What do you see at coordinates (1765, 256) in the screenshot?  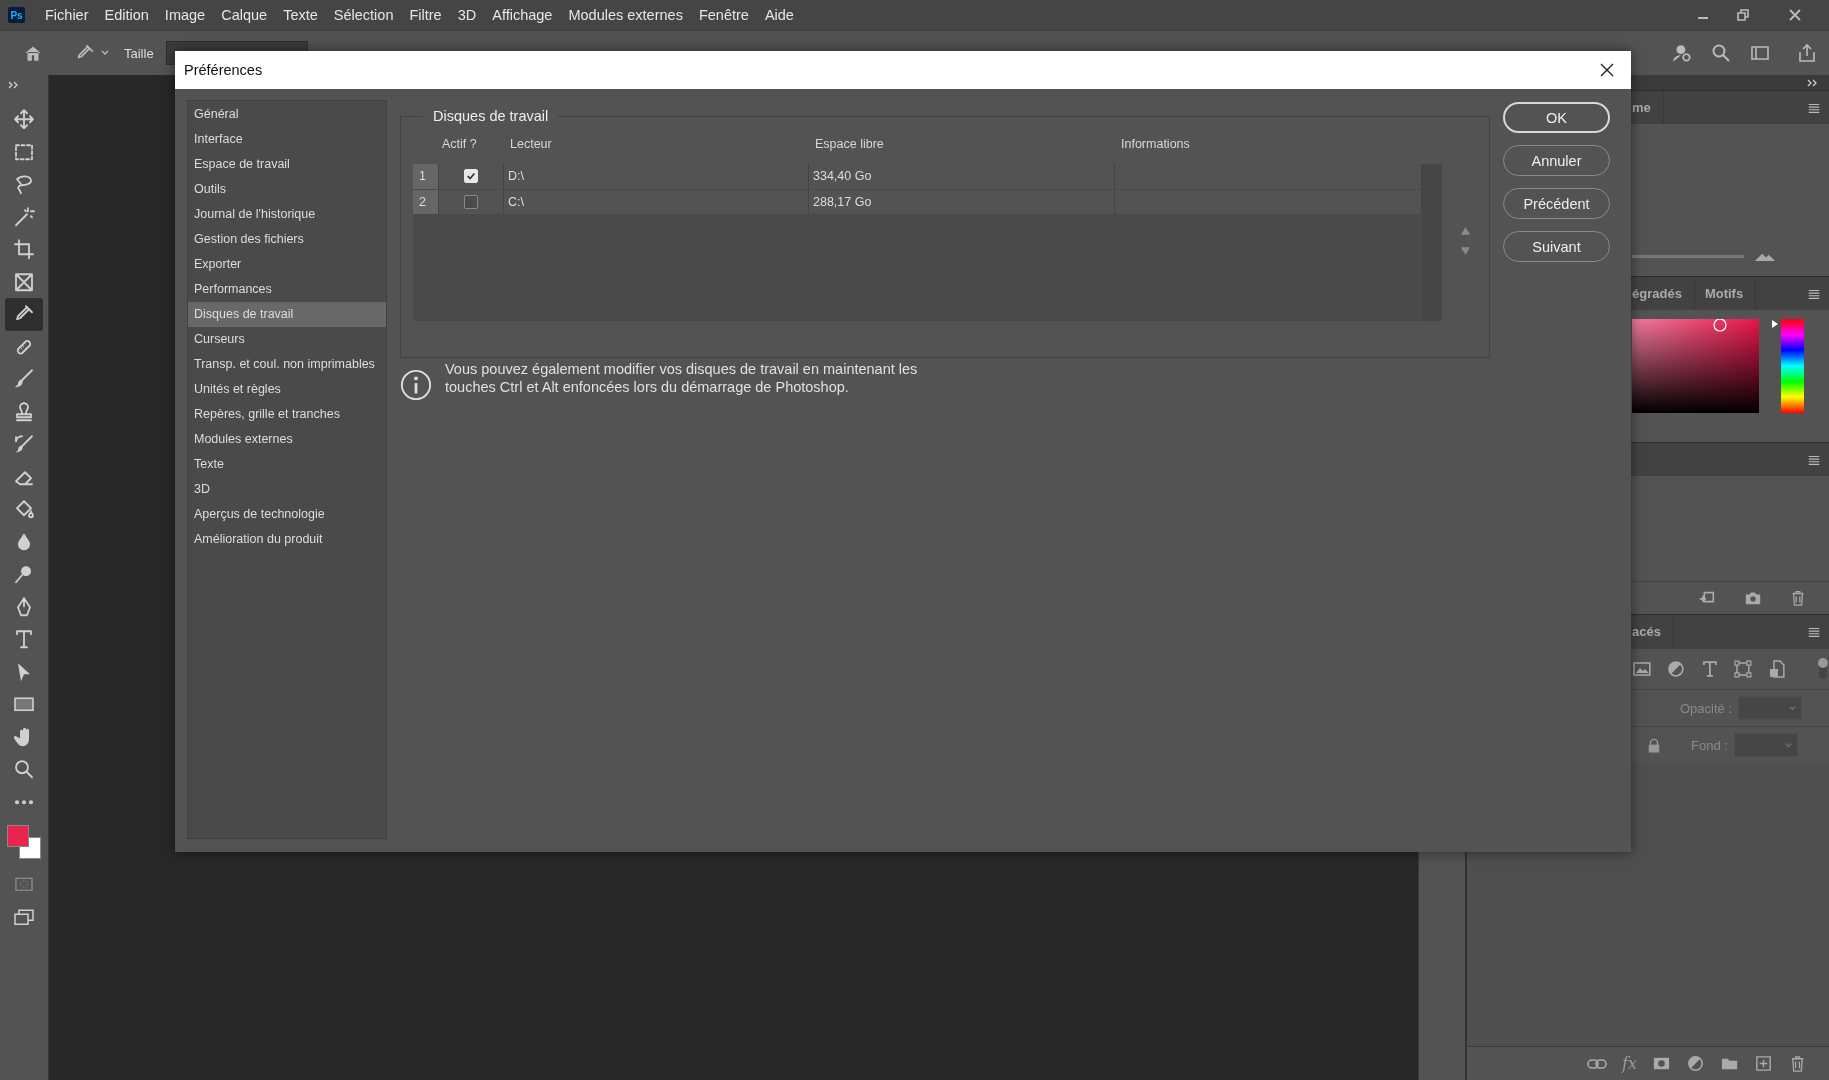 I see `mountain-icon` at bounding box center [1765, 256].